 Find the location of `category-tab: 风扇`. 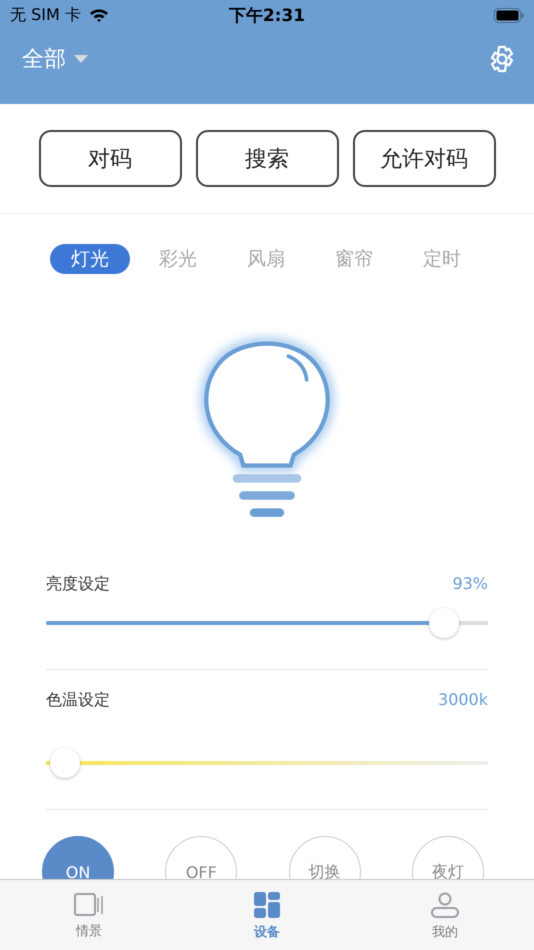

category-tab: 风扇 is located at coordinates (266, 259).